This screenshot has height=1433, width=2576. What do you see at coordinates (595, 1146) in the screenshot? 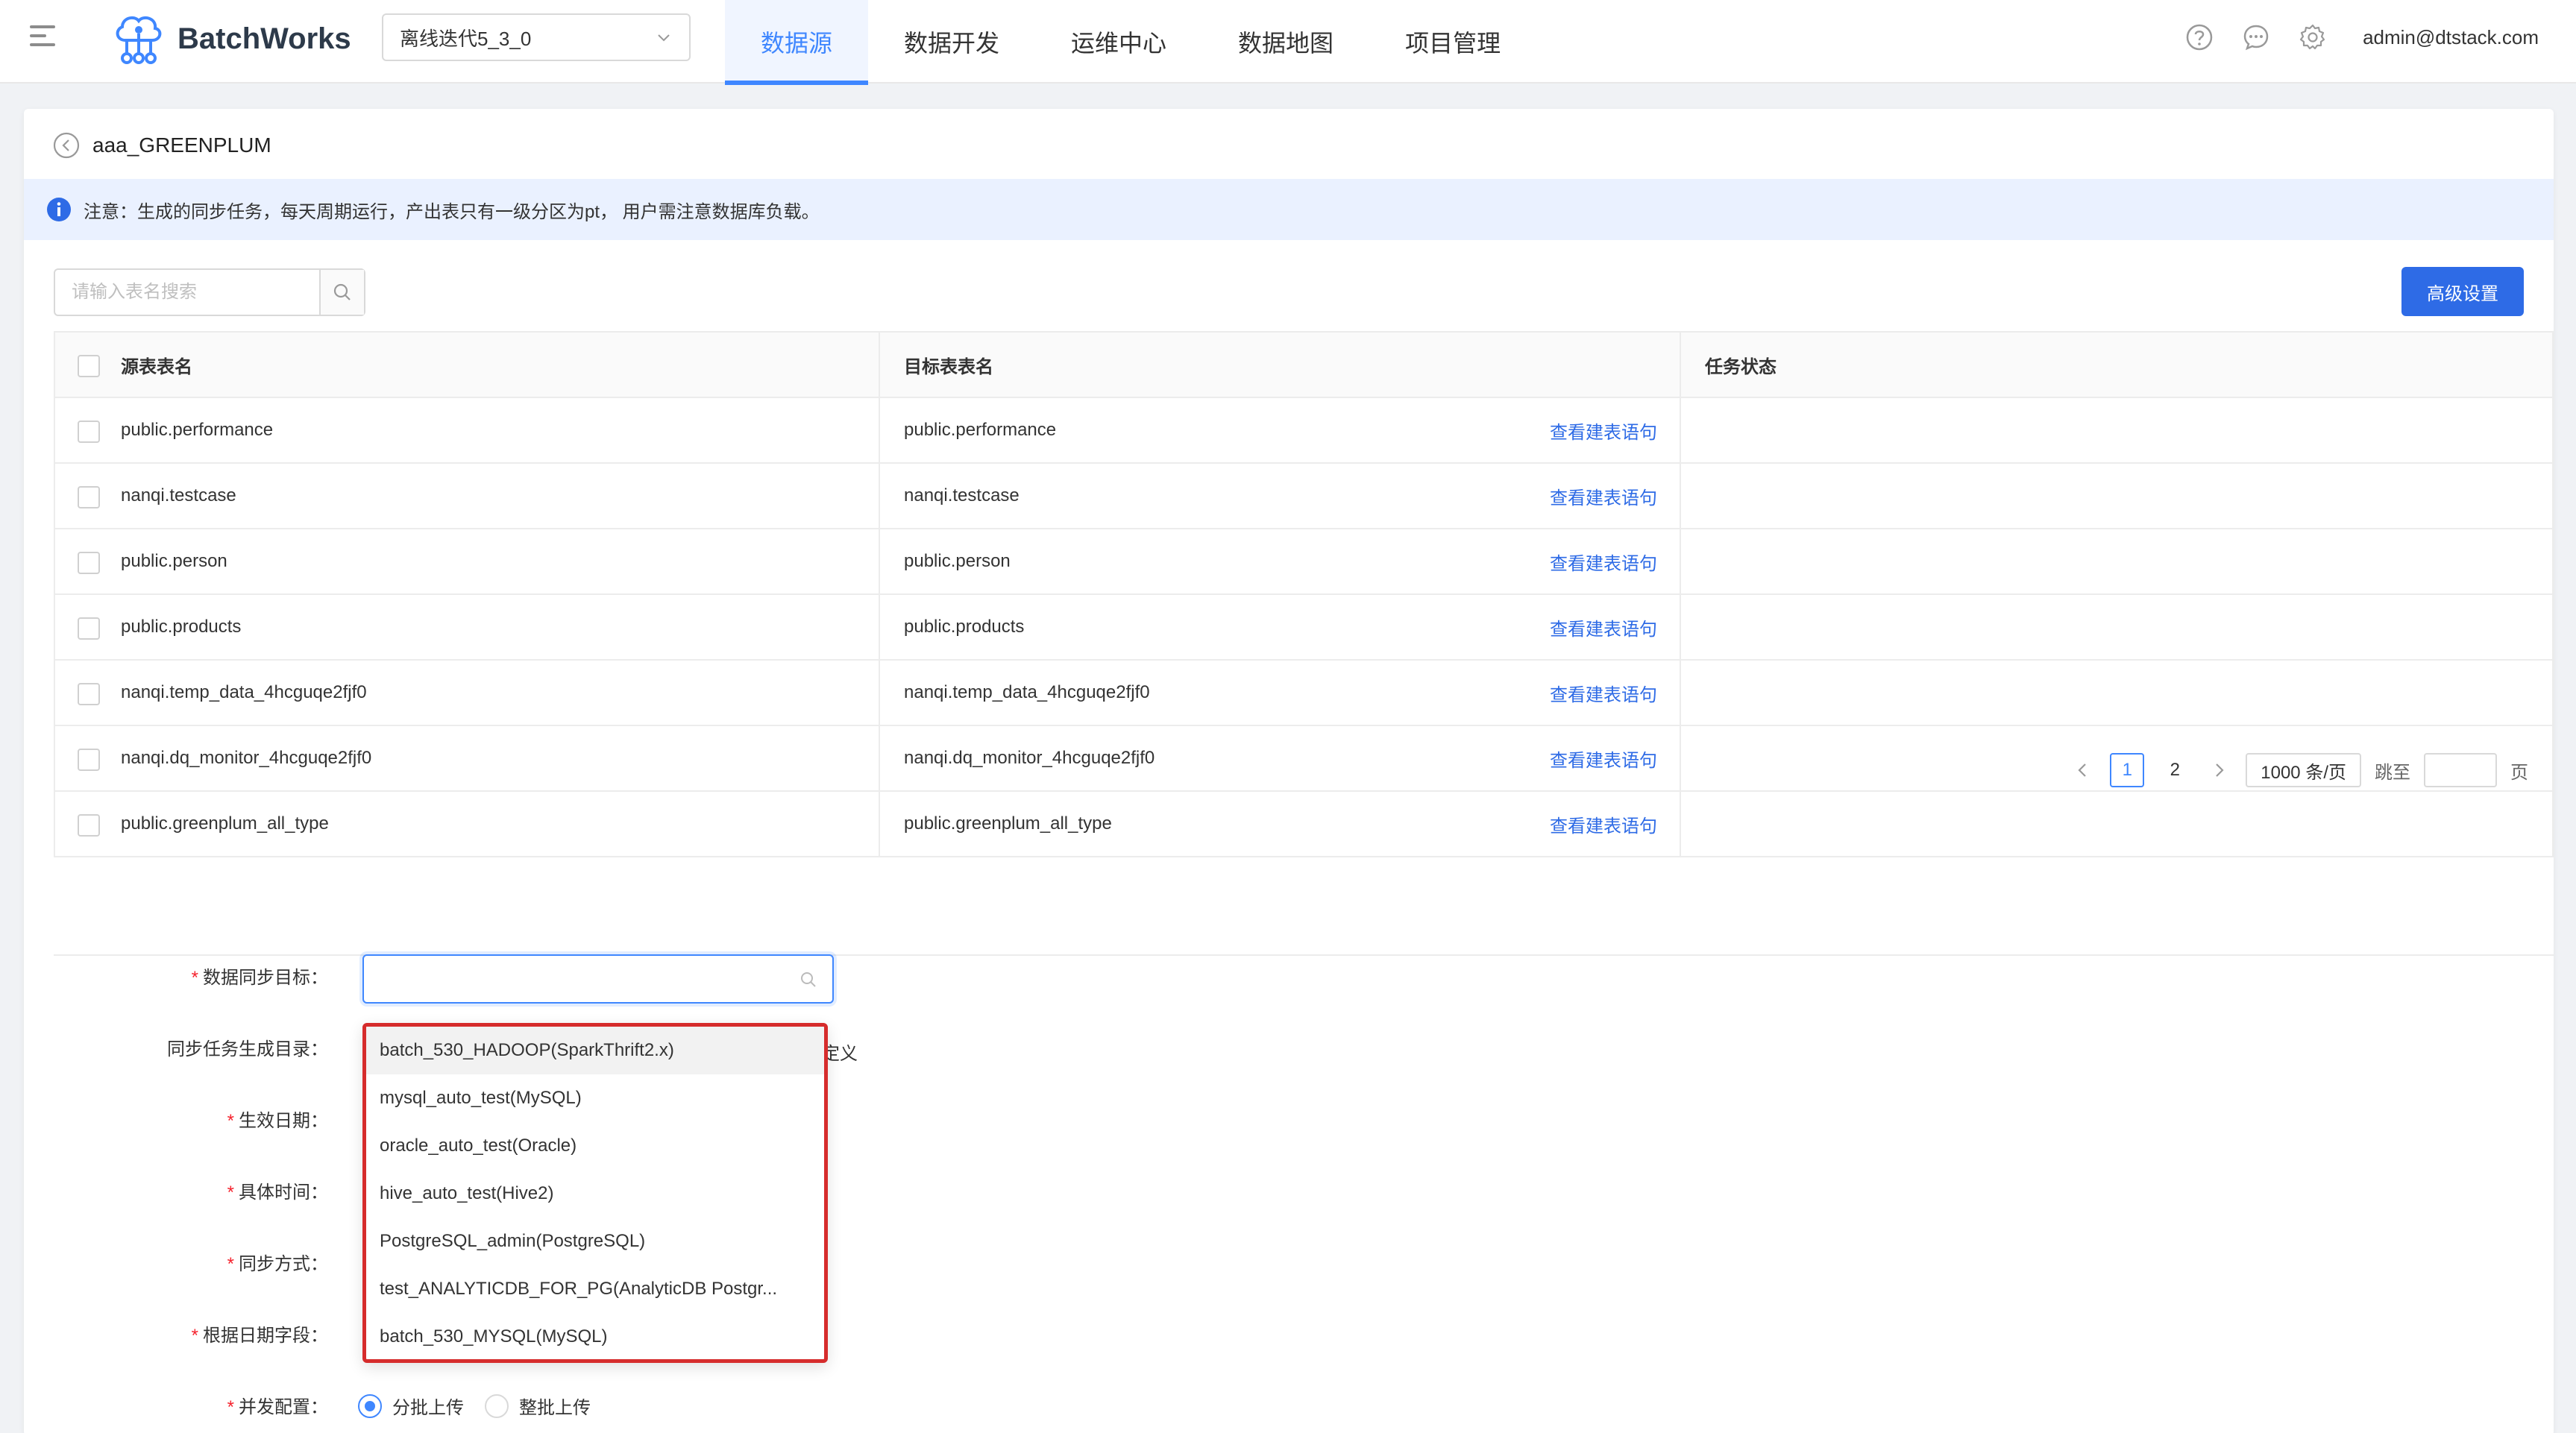
I see `dropdown-option: oracle_auto_test(Oracle)` at bounding box center [595, 1146].